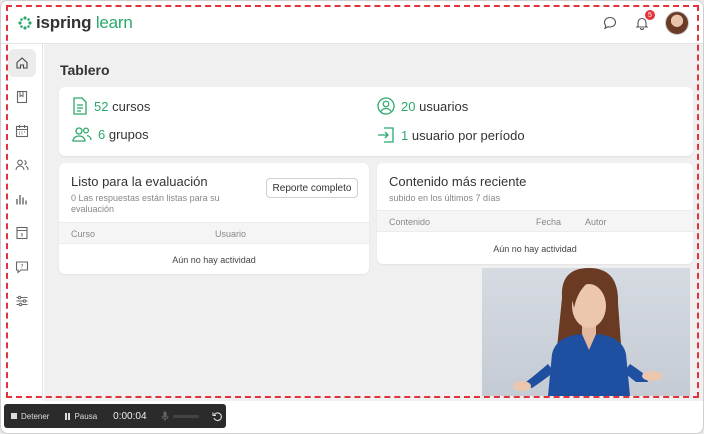  Describe the element at coordinates (458, 181) in the screenshot. I see `recent-title: Contenido más reciente` at that location.